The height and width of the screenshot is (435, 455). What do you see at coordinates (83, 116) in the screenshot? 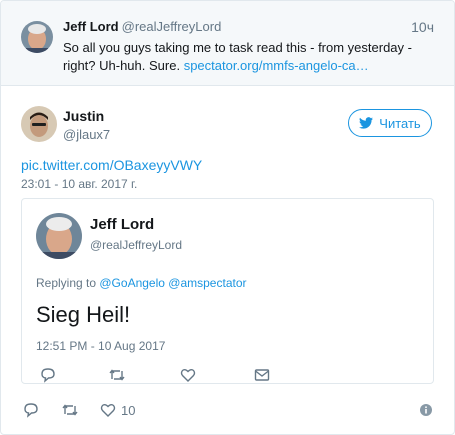
I see `author-name: Justin` at bounding box center [83, 116].